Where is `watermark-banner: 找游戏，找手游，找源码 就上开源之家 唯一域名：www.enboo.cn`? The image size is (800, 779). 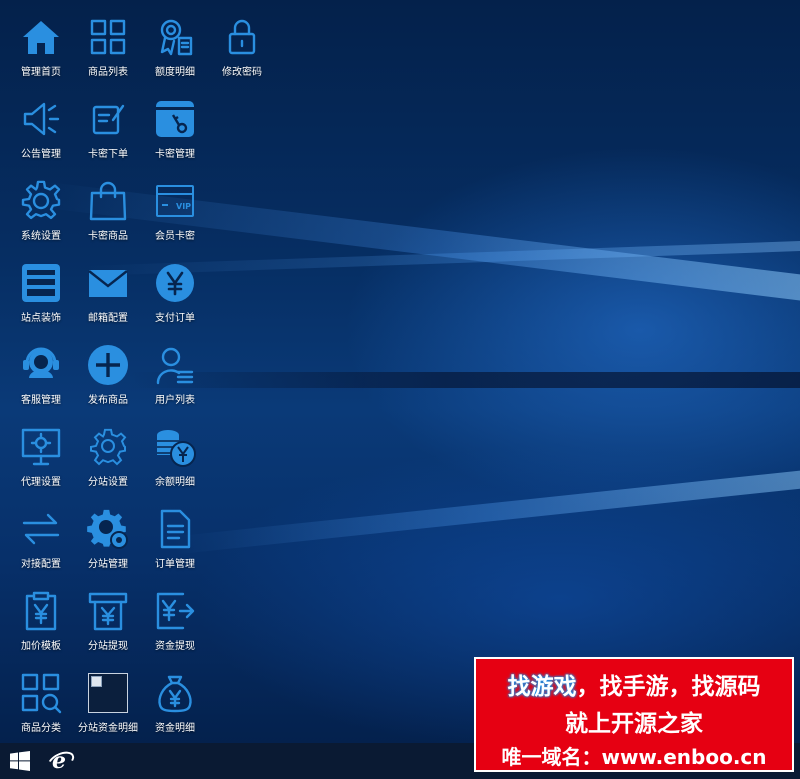
watermark-banner: 找游戏，找手游，找源码 就上开源之家 唯一域名：www.enboo.cn is located at coordinates (634, 714).